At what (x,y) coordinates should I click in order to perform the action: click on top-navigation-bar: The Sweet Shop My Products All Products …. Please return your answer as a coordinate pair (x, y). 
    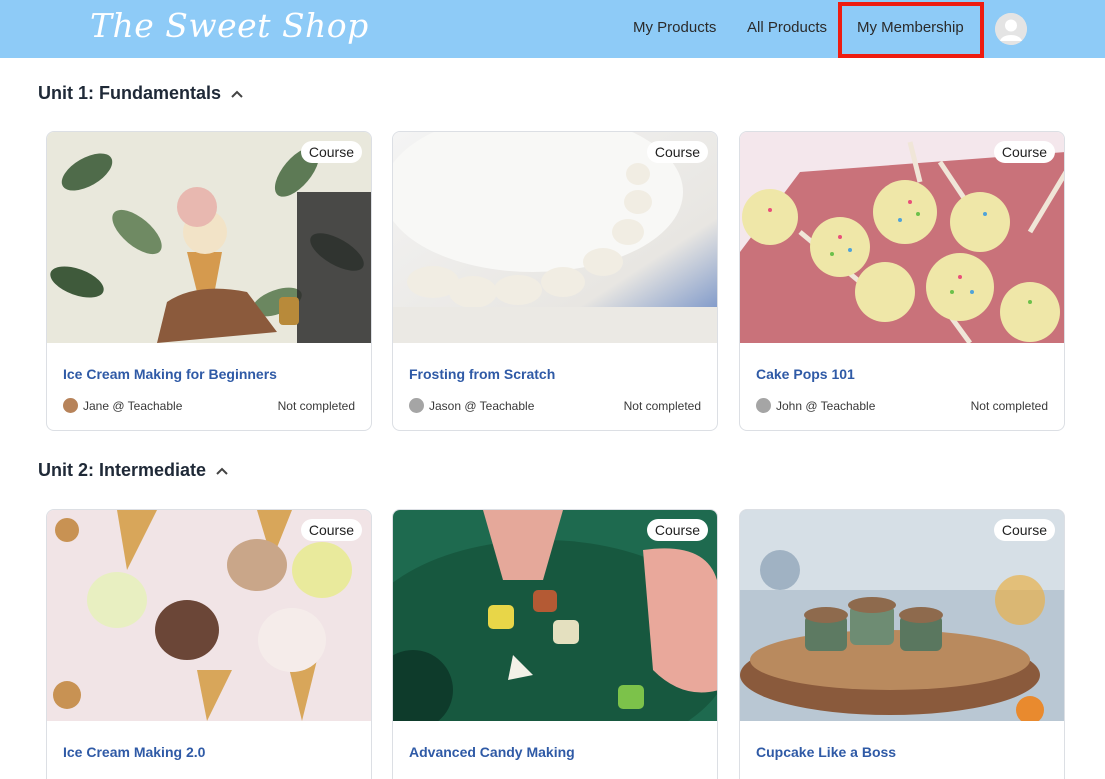
    Looking at the image, I should click on (552, 29).